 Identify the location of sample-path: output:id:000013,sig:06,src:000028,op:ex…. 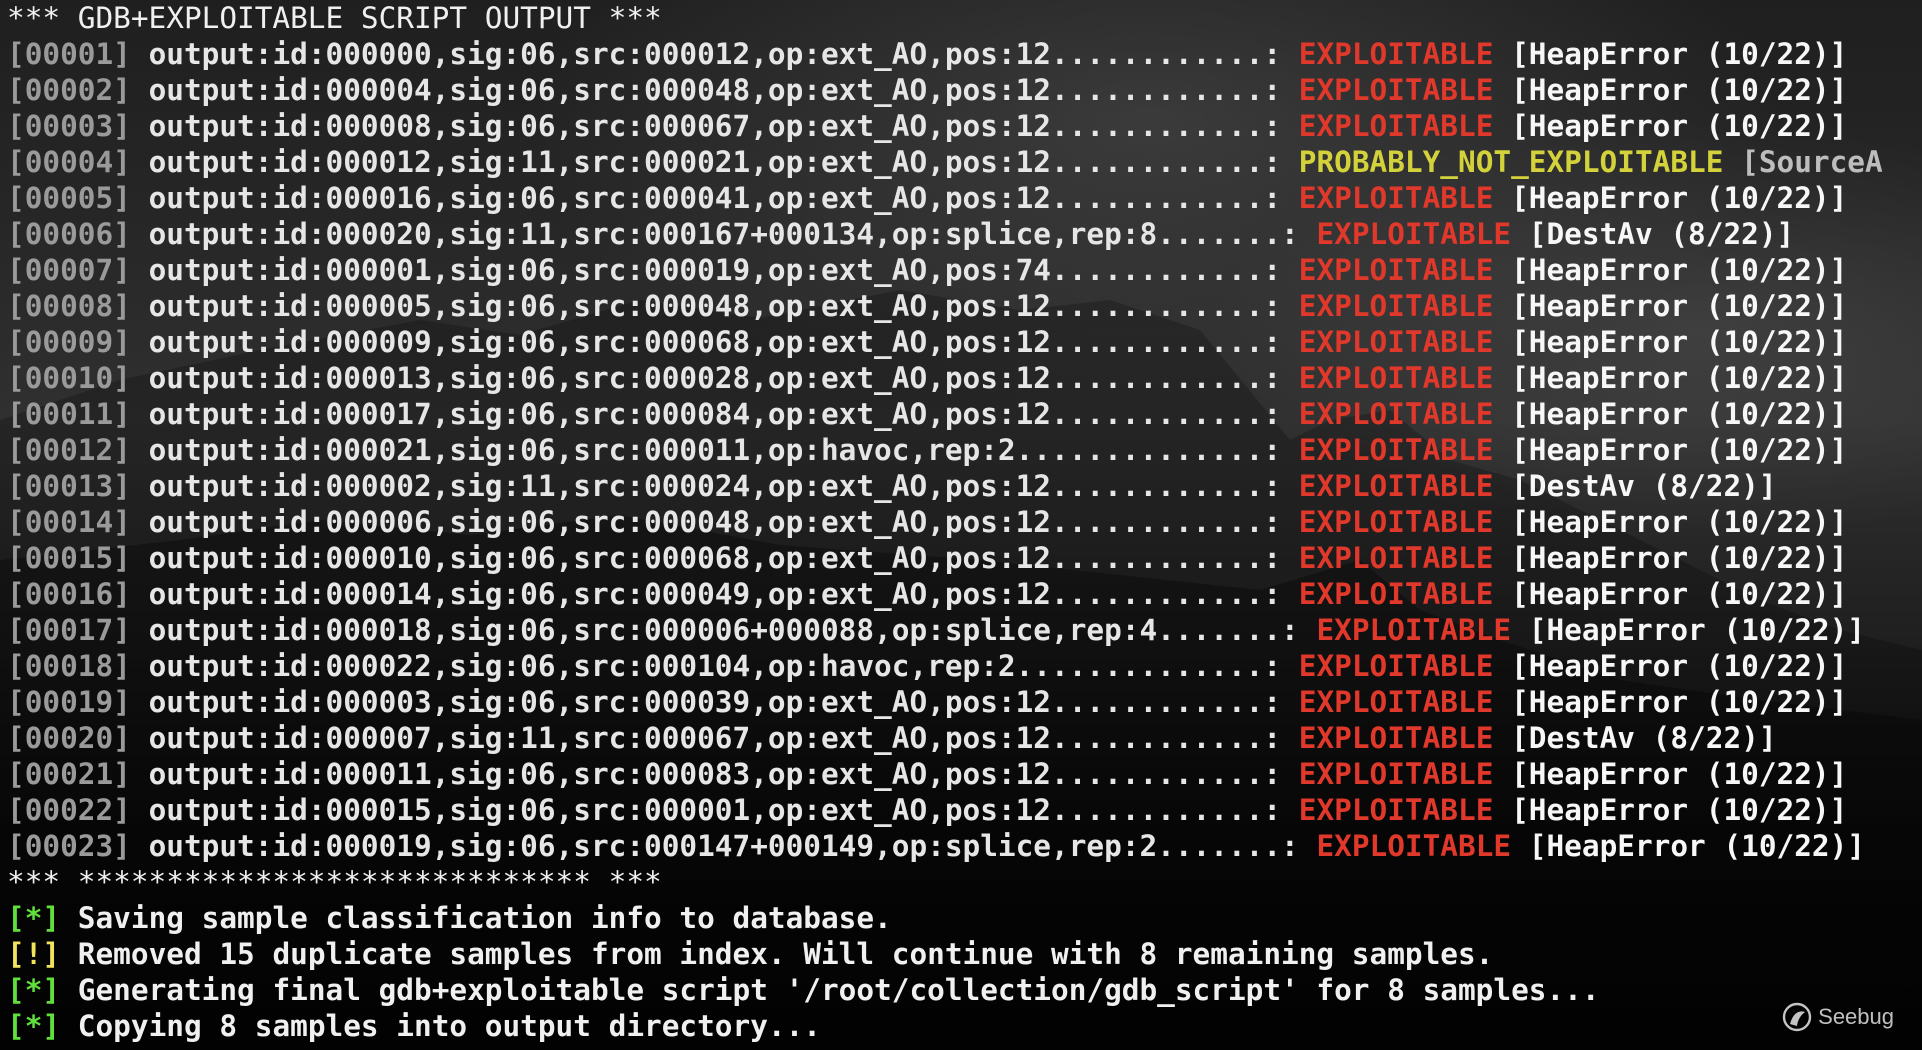
(715, 378).